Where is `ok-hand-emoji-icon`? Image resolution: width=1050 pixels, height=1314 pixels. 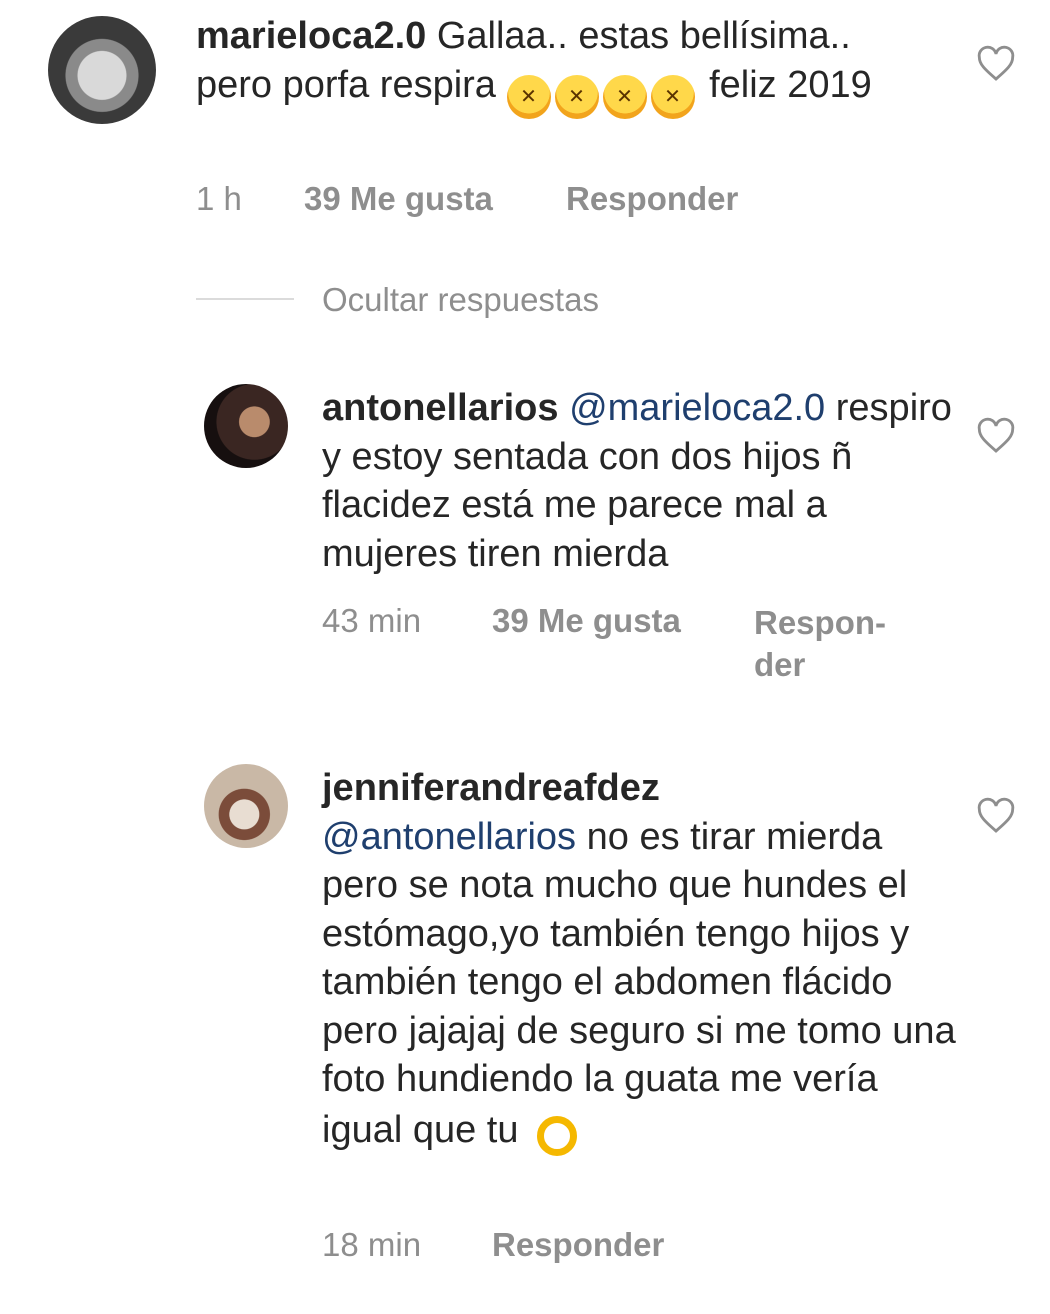
ok-hand-emoji-icon is located at coordinates (553, 1130).